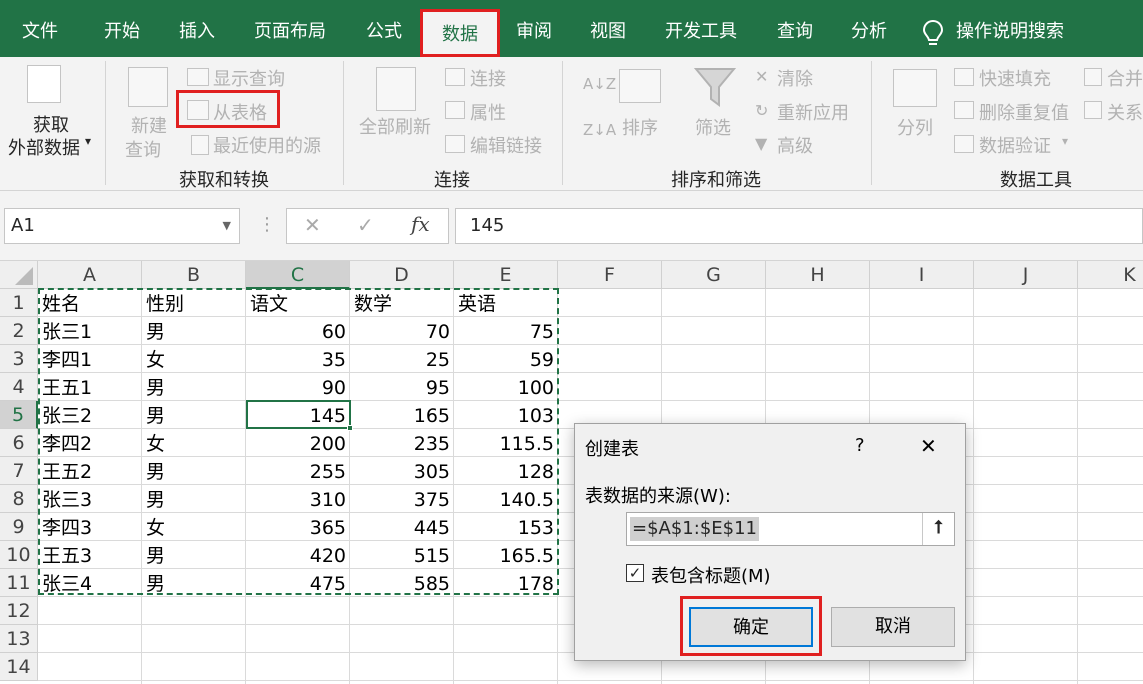  Describe the element at coordinates (751, 627) in the screenshot. I see `ok-button: 确定` at that location.